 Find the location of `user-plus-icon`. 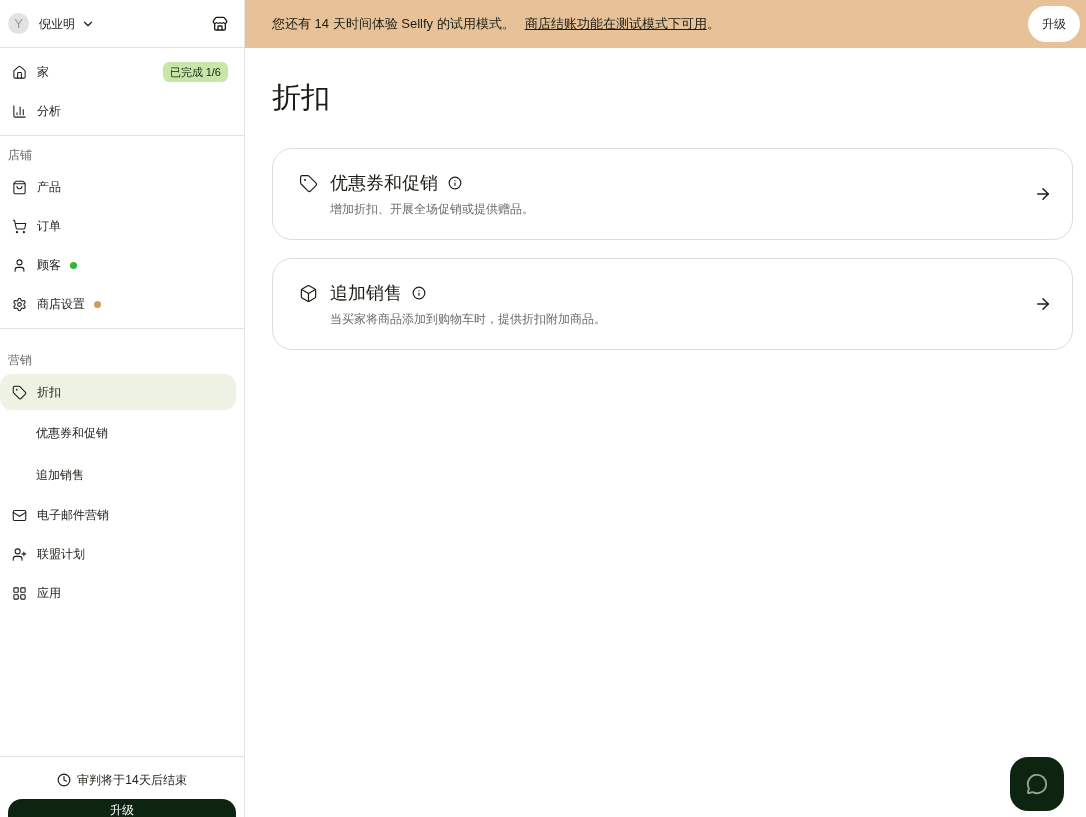

user-plus-icon is located at coordinates (19, 554).